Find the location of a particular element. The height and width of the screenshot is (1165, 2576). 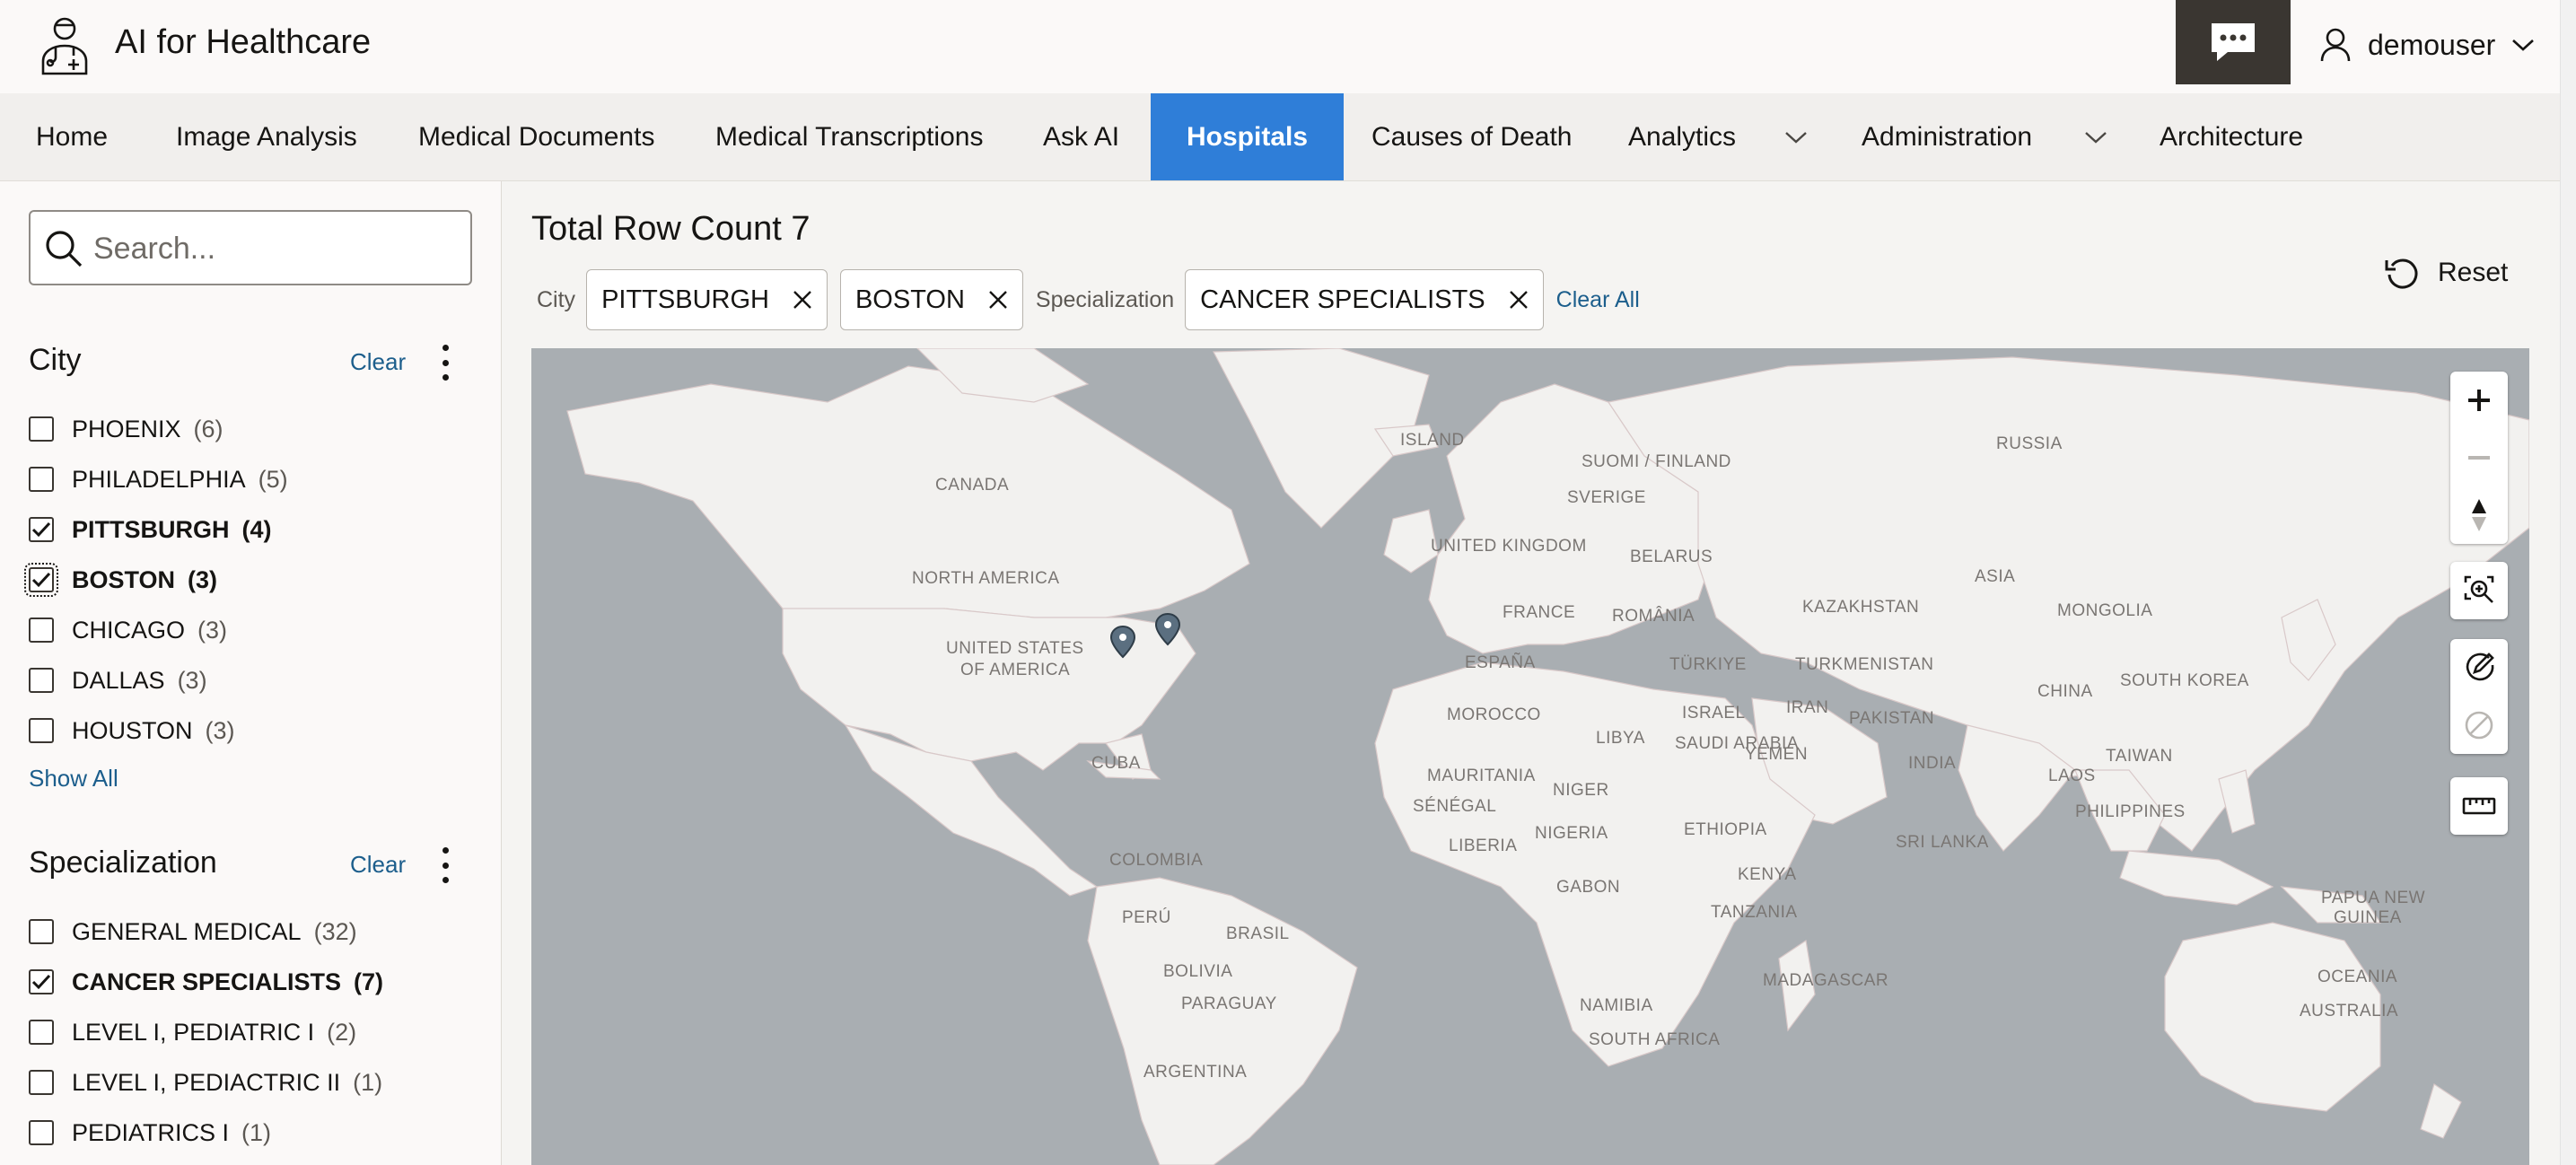

boston-marker is located at coordinates (1167, 629).